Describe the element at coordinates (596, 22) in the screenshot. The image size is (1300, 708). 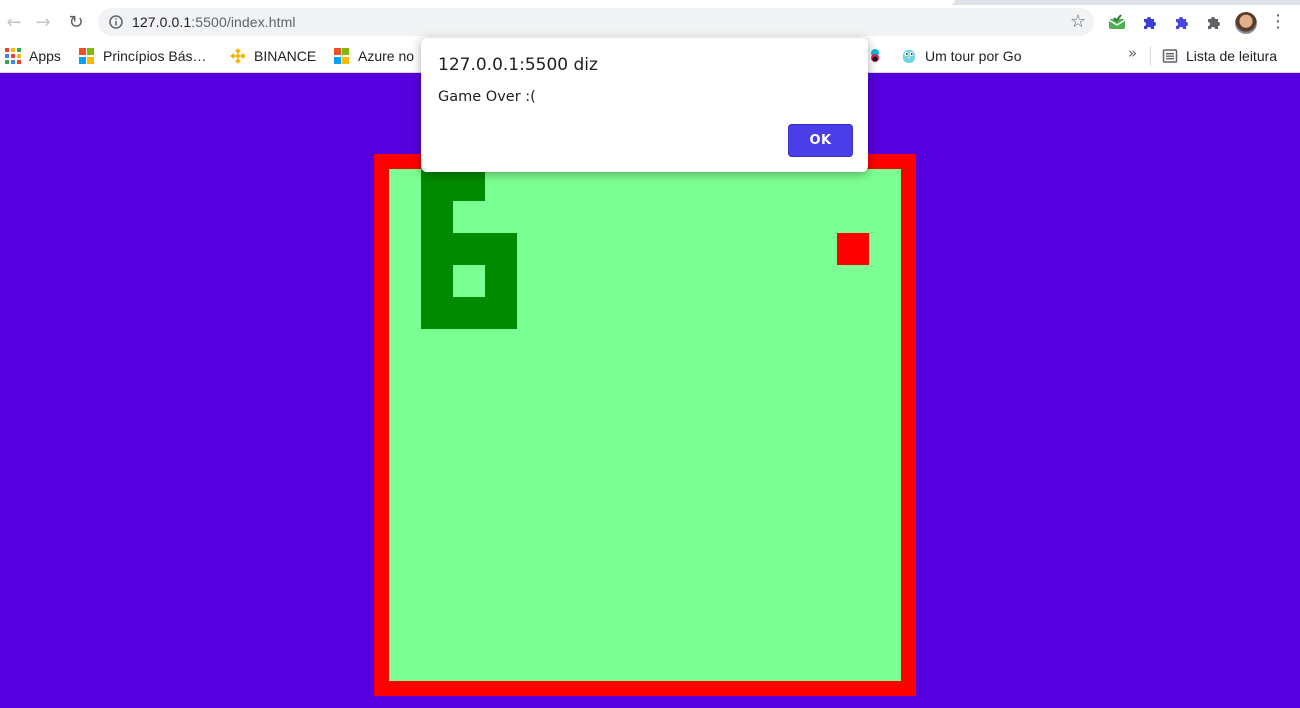
I see `address-bar: 127.0.0.1:5500/index.html ☆` at that location.